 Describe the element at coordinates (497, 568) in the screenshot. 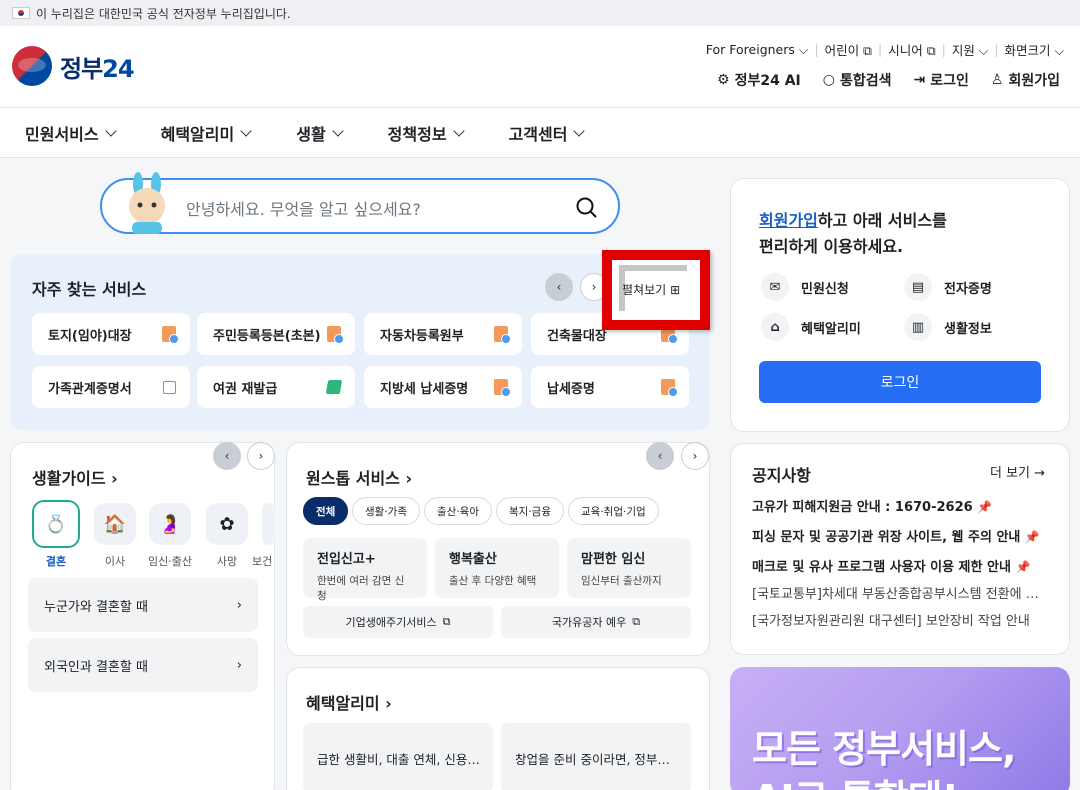

I see `one-stop-service-card: 행복출산 출산 후 다양한 혜택` at that location.